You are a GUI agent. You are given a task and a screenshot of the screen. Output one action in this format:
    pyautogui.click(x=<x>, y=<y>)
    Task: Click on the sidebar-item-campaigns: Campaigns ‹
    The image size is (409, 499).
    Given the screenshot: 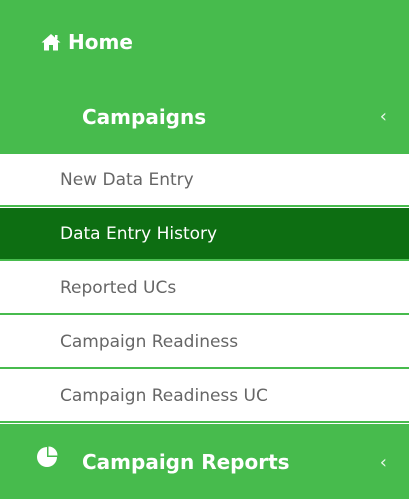 What is the action you would take?
    pyautogui.click(x=204, y=117)
    